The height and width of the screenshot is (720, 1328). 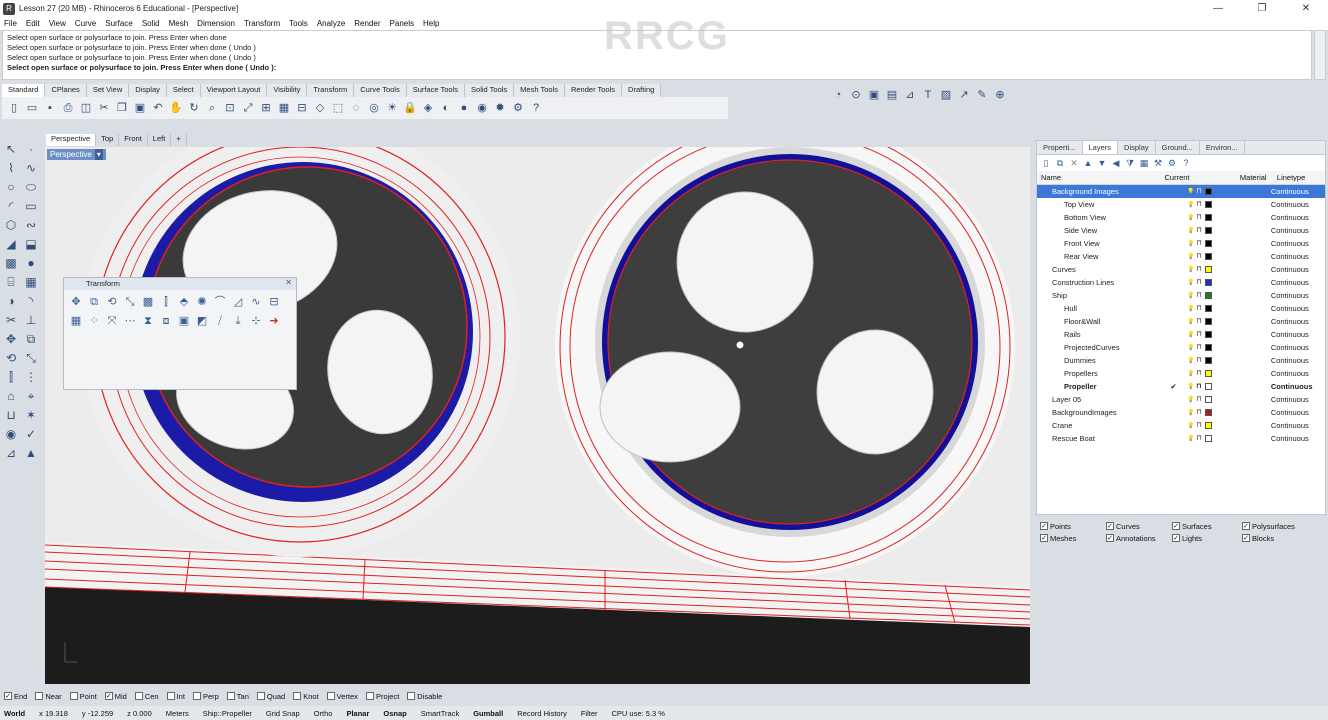 What do you see at coordinates (1139, 526) in the screenshot?
I see `filter-checkbox: ✓ Curves` at bounding box center [1139, 526].